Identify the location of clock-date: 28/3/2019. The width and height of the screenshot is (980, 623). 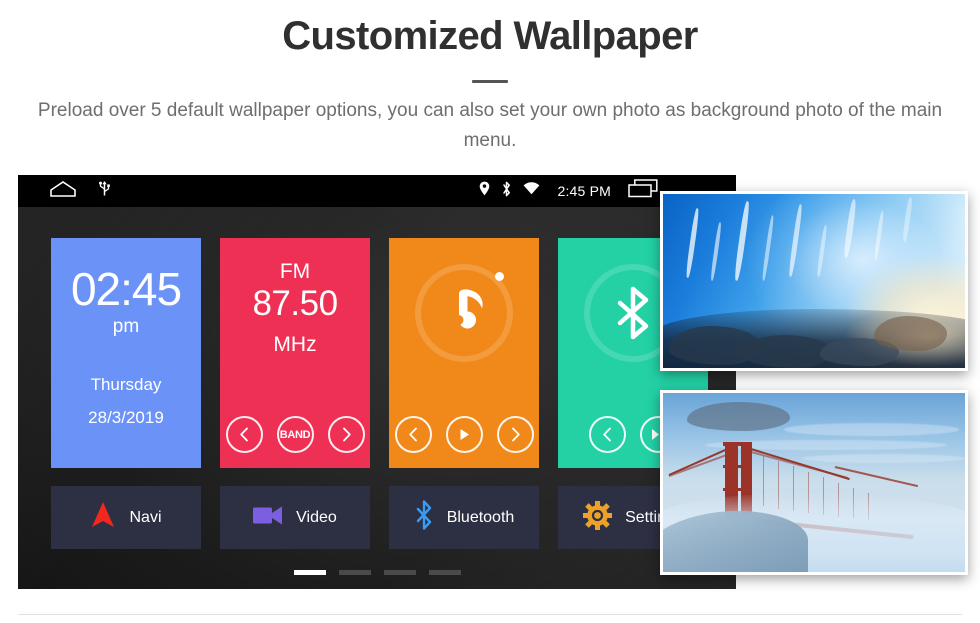
(126, 417).